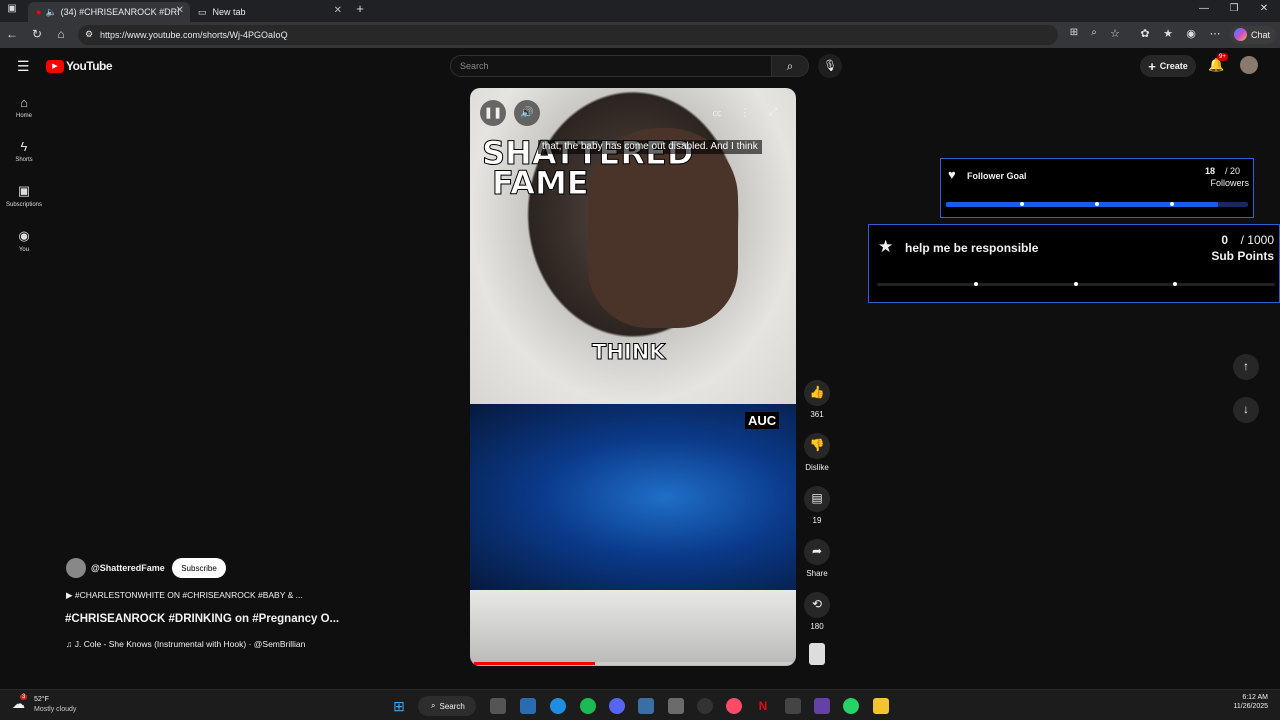 The image size is (1280, 720). I want to click on tab-youtube: ● 🔈 (34) #CHRISEANROCK #DRI ✕, so click(109, 12).